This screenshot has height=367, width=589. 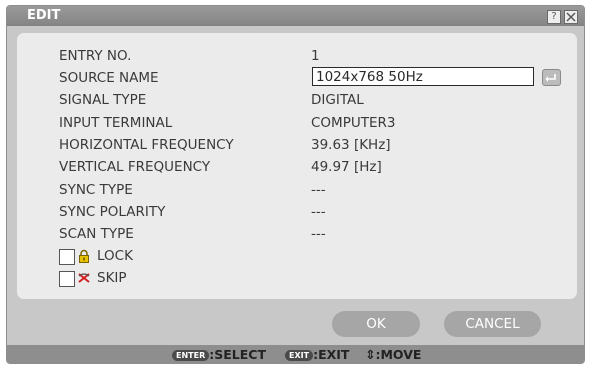 I want to click on field-label: VERTICAL FREQUENCY, so click(x=135, y=167).